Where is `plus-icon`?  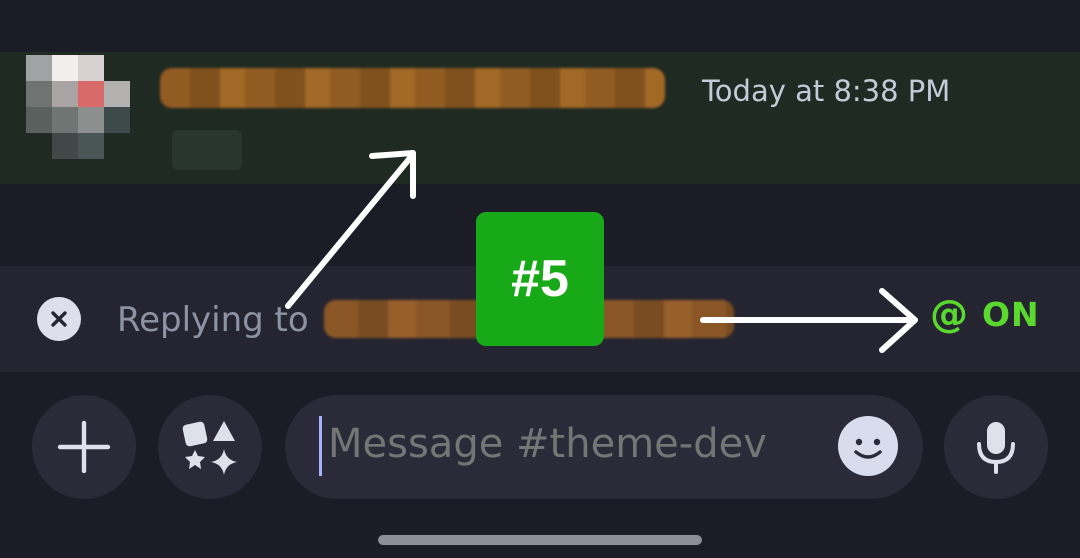
plus-icon is located at coordinates (84, 447).